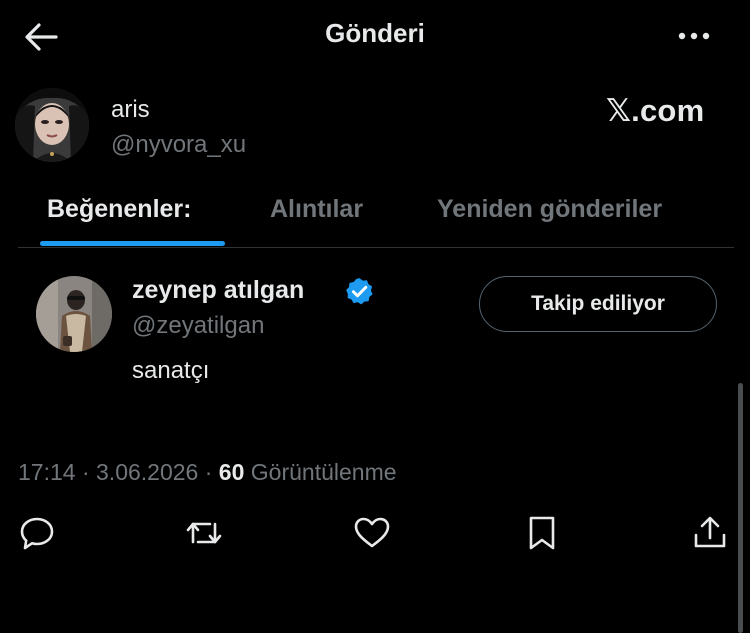 This screenshot has height=633, width=750. Describe the element at coordinates (696, 36) in the screenshot. I see `more-options-icon` at that location.